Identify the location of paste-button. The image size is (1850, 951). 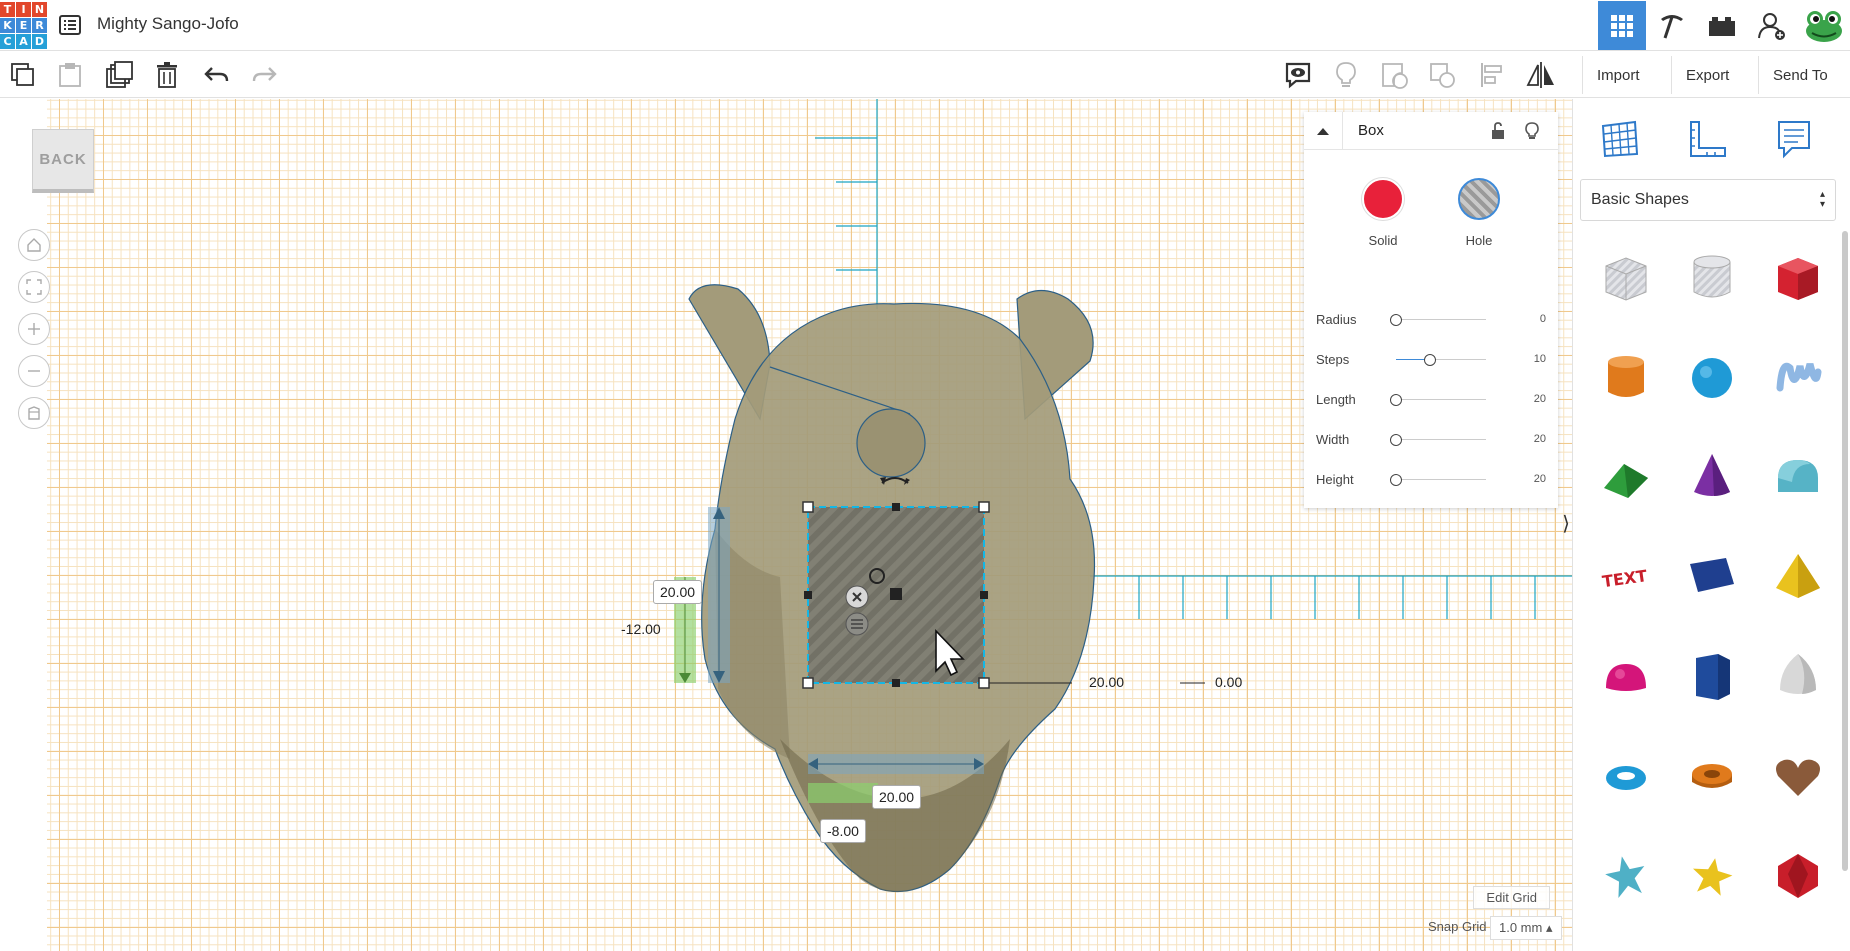
(70, 75).